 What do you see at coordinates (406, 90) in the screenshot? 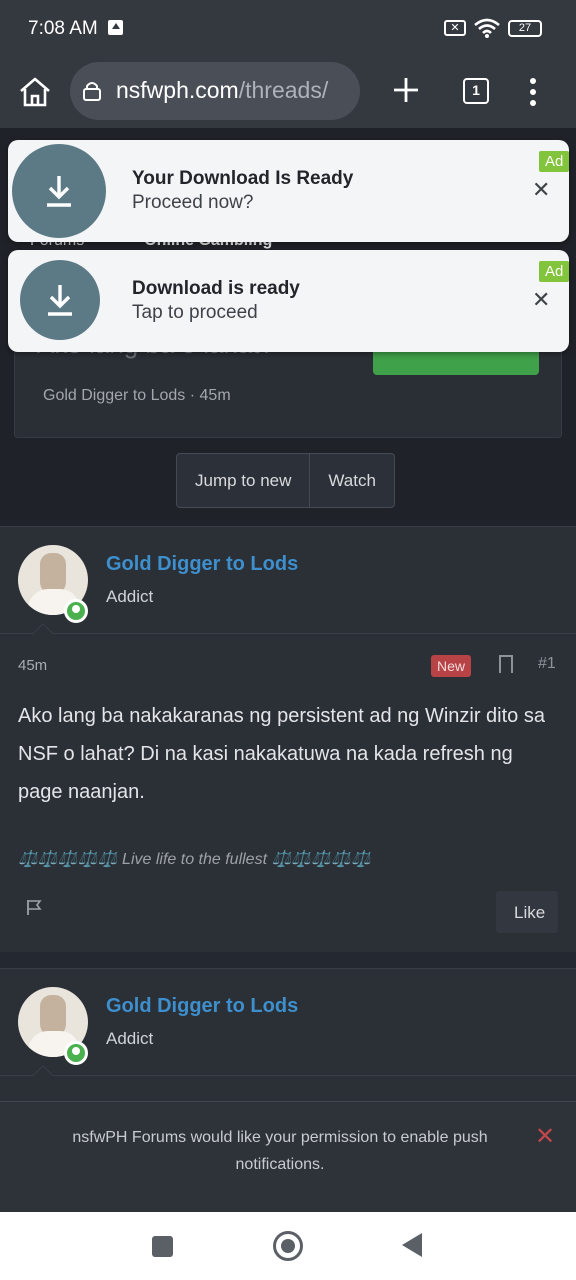
I see `new-tab-icon` at bounding box center [406, 90].